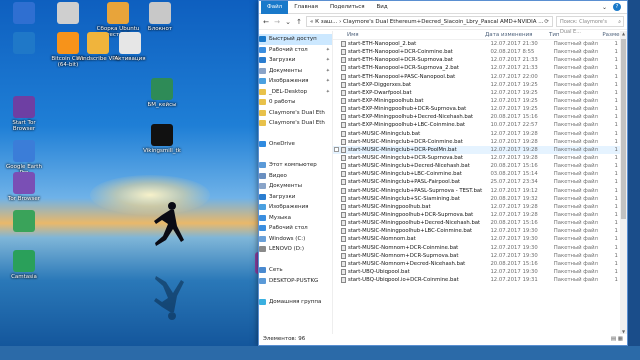 This screenshot has width=640, height=360. I want to click on nav-pane-item: Домашняя группа, so click(295, 302).